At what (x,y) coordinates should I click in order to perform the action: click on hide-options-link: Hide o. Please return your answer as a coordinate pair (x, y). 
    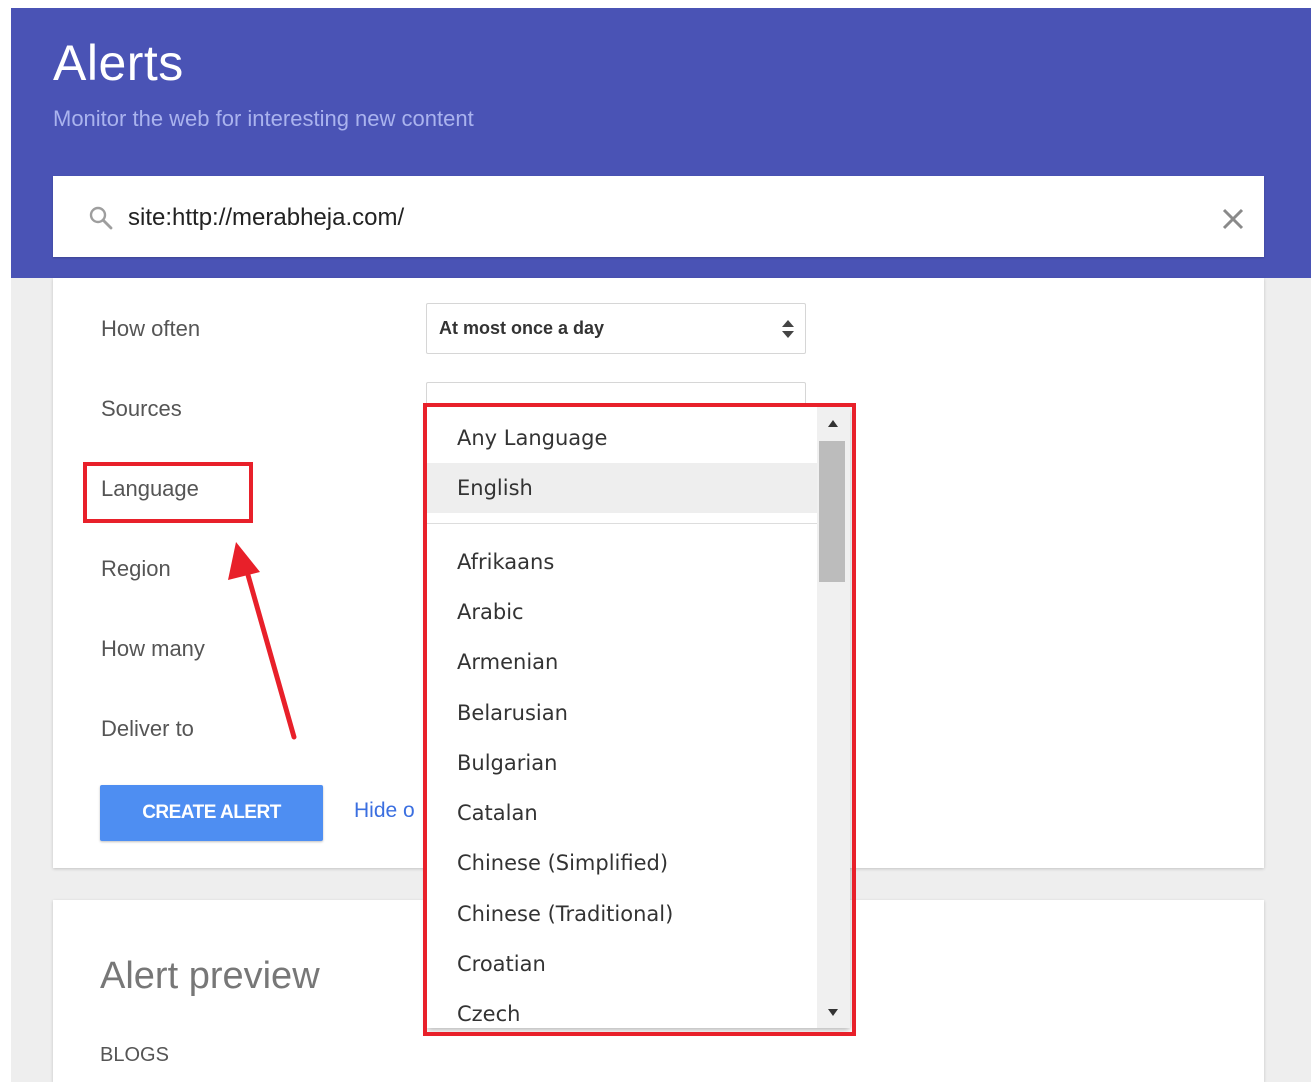
    Looking at the image, I should click on (384, 811).